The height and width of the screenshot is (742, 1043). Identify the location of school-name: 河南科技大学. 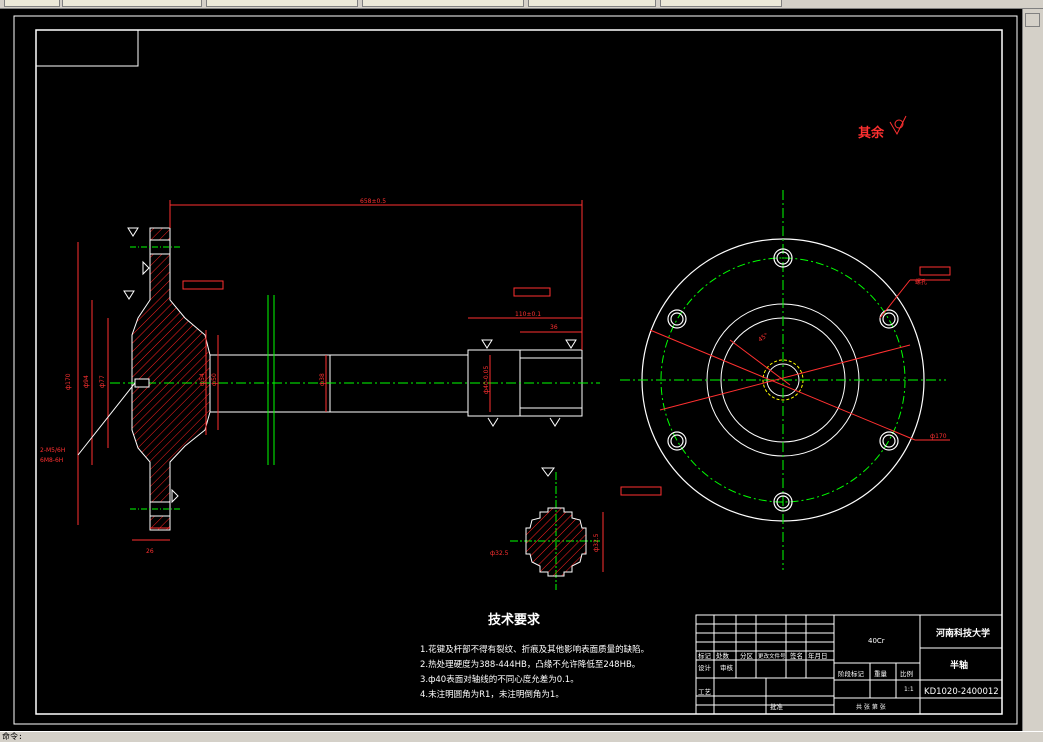
(963, 633).